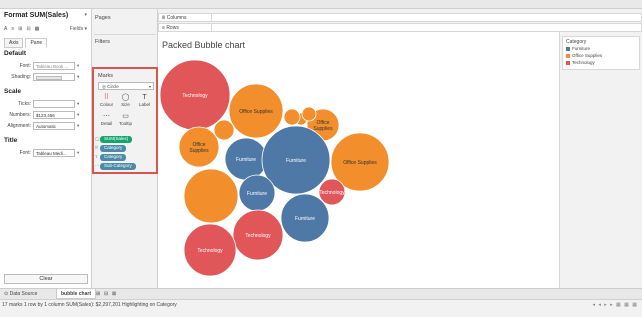 Image resolution: width=642 pixels, height=317 pixels. I want to click on tab-axis: Axis, so click(14, 43).